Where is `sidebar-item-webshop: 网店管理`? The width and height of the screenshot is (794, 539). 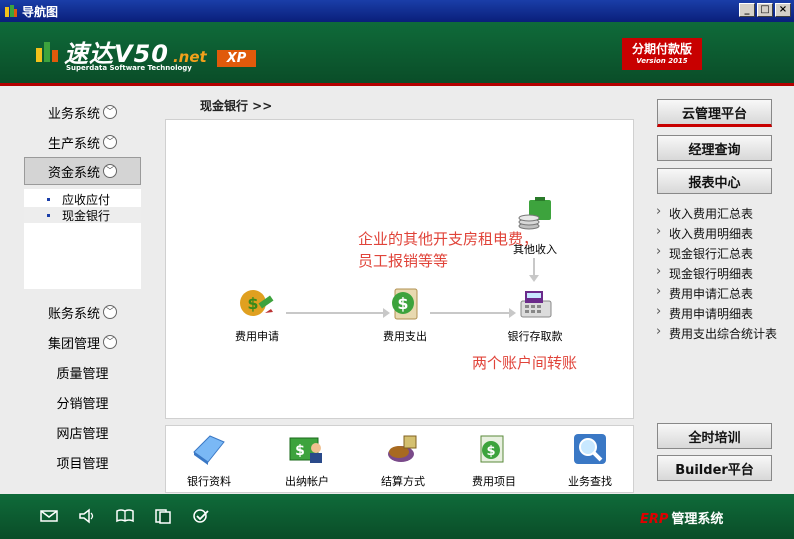 sidebar-item-webshop: 网店管理 is located at coordinates (82, 432).